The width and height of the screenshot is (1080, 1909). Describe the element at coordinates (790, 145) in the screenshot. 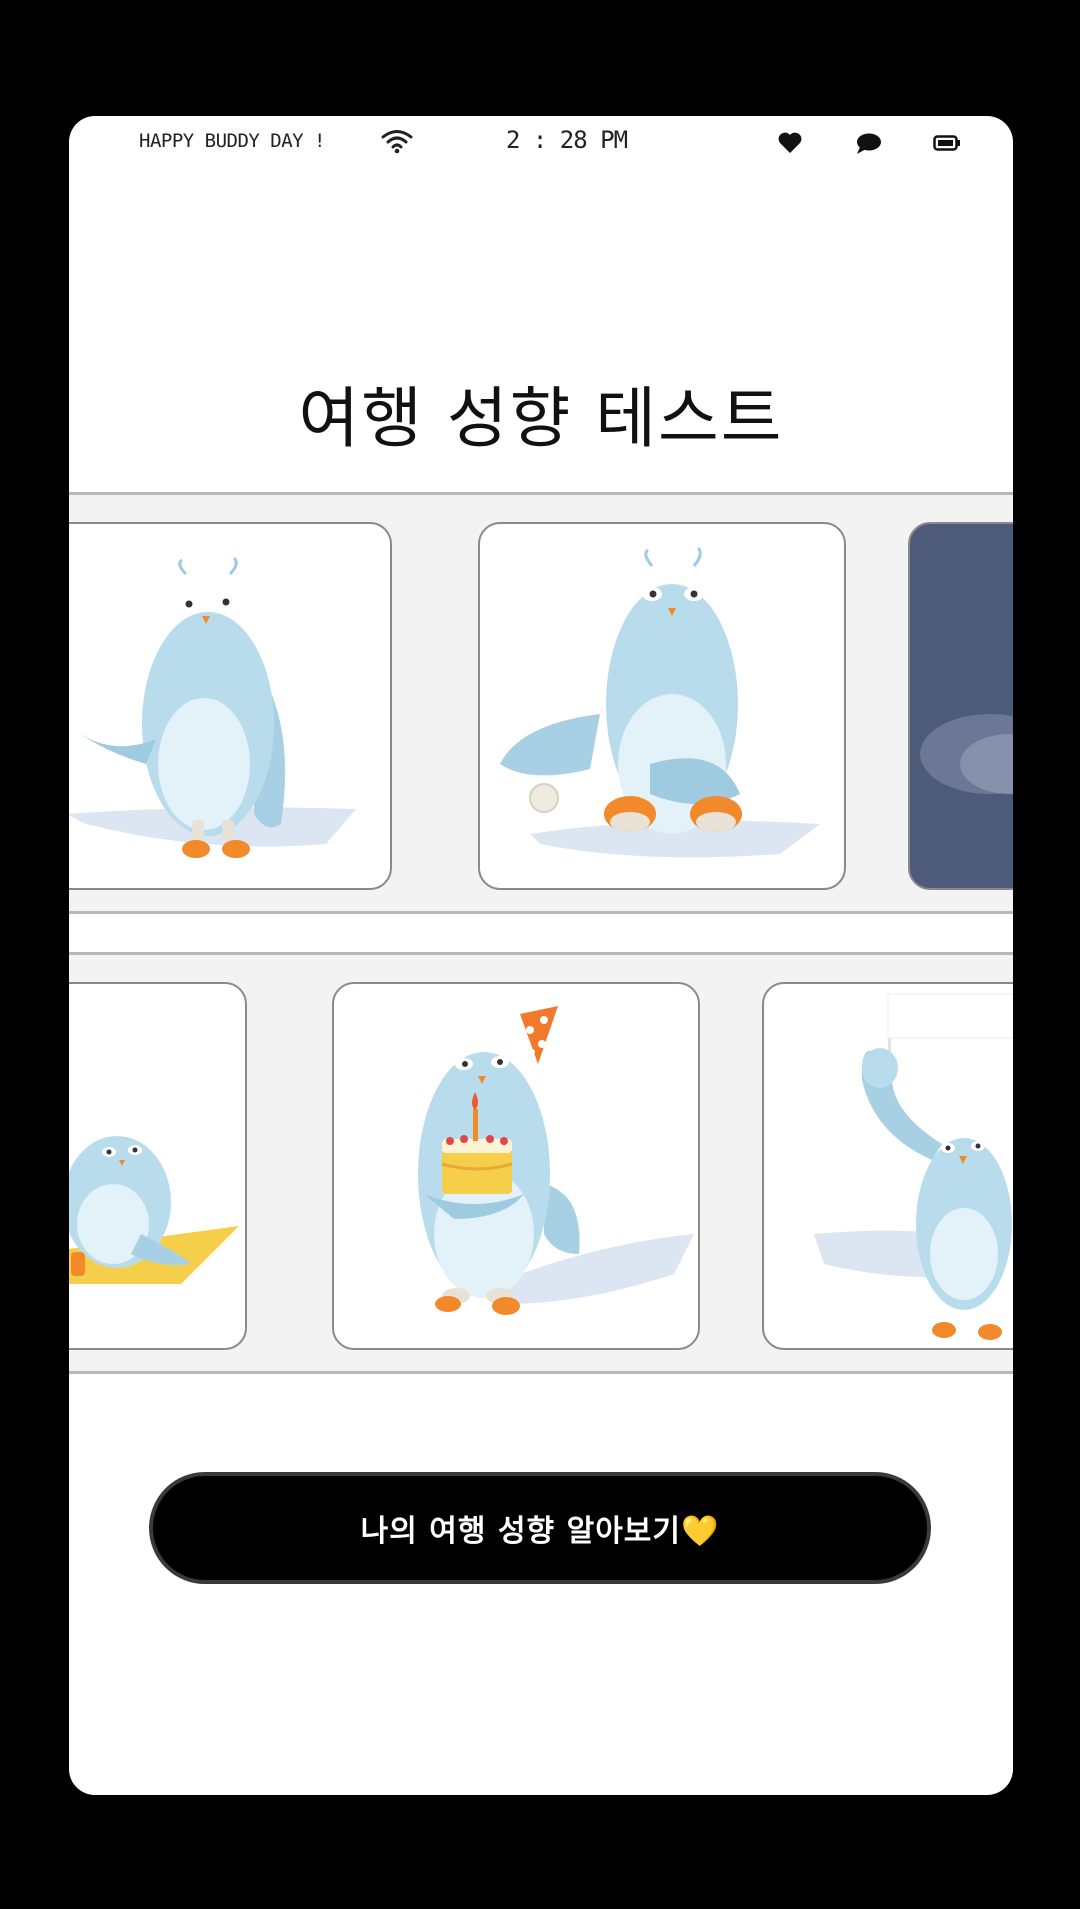

I see `heart-icon` at that location.